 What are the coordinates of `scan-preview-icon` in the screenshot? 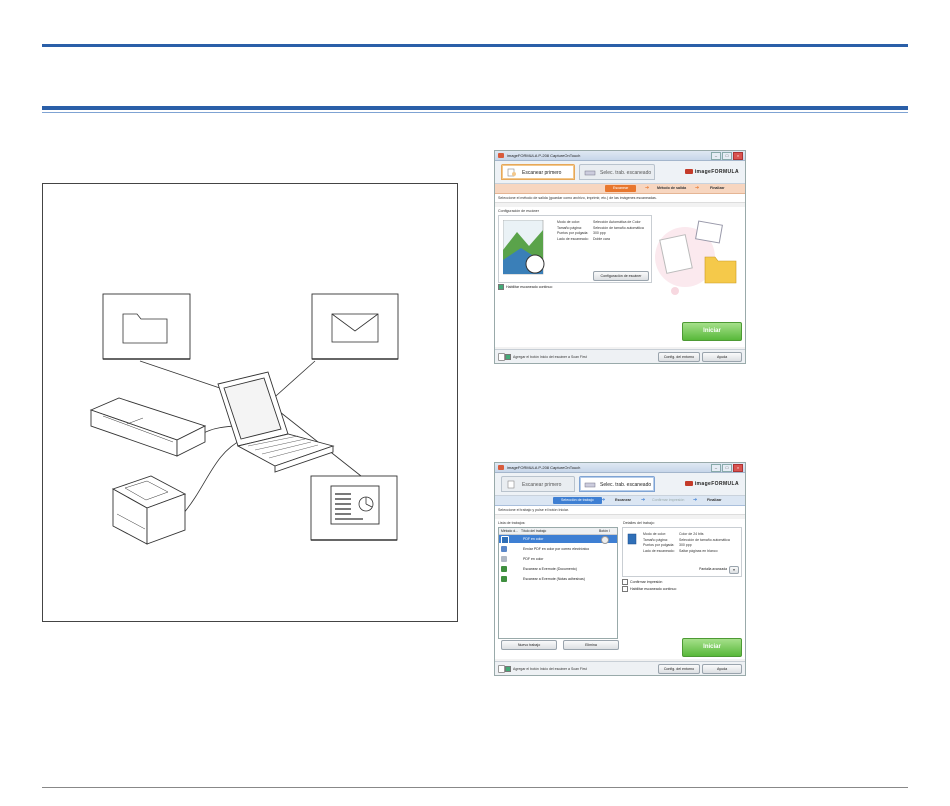 It's located at (524, 247).